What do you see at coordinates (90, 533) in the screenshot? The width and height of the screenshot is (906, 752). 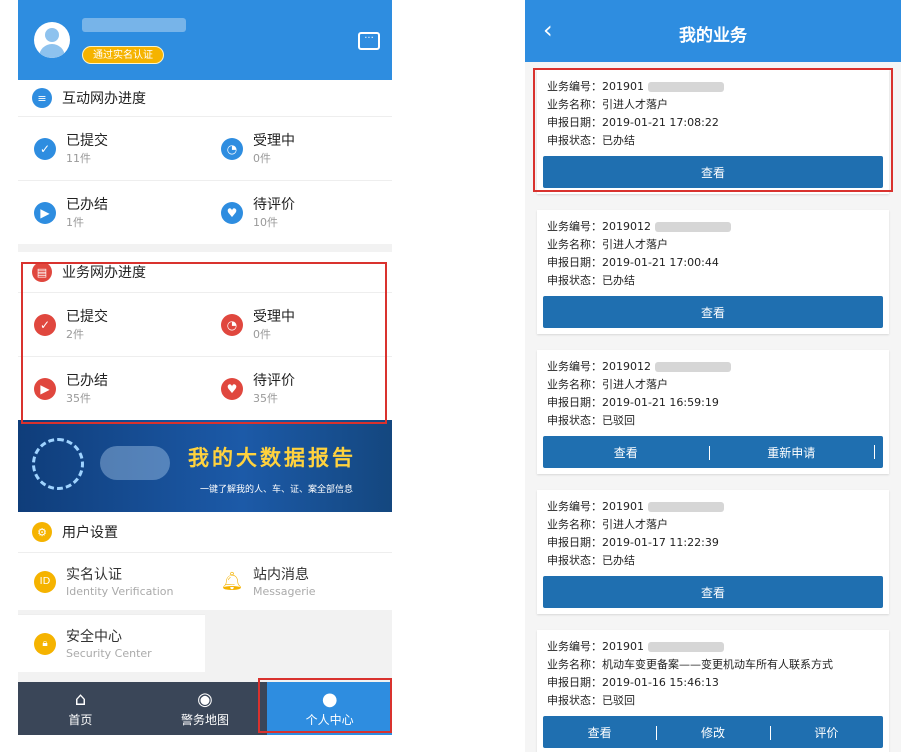 I see `settings-title-text: 用户设置` at bounding box center [90, 533].